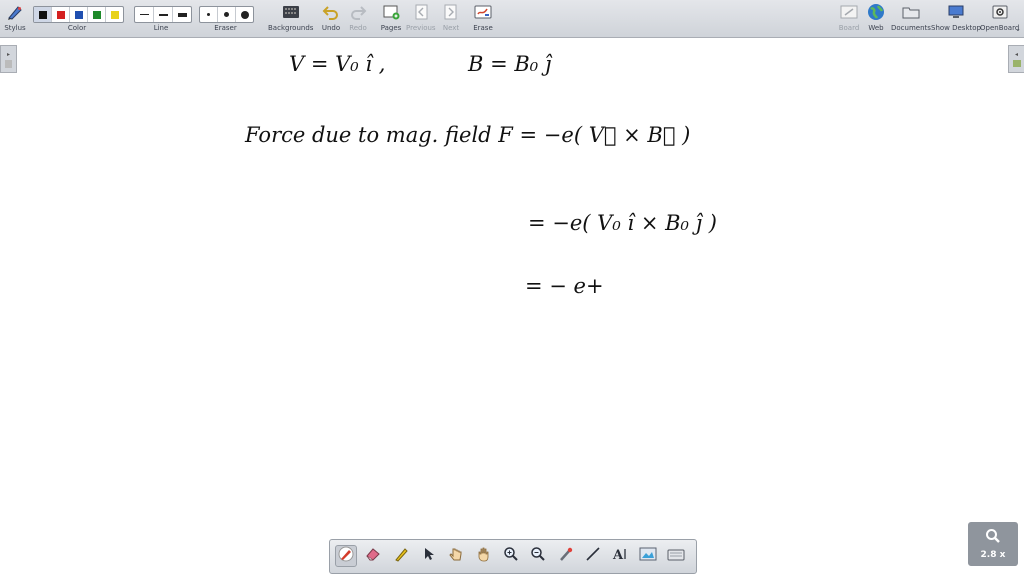  I want to click on interact-tool-button, so click(456, 556).